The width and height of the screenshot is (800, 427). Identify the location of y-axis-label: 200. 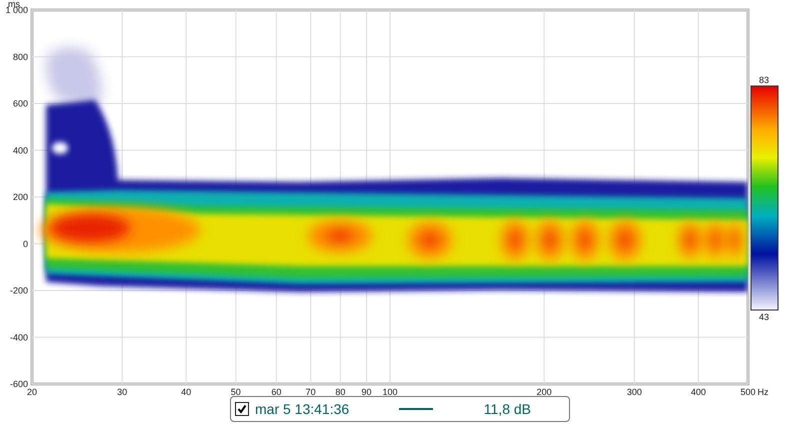
(20, 197).